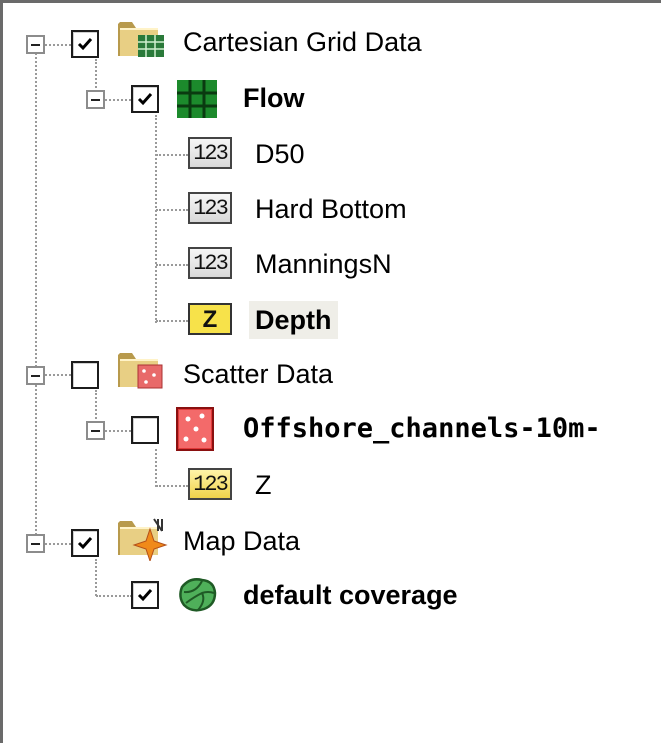 The image size is (661, 743). I want to click on manningsn-label: ManningsN, so click(323, 264).